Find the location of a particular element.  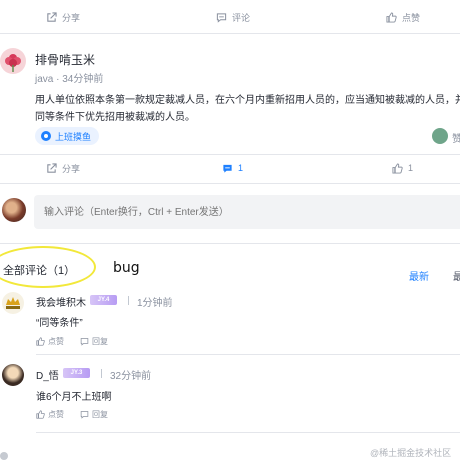

current-user-avatar is located at coordinates (14, 210).